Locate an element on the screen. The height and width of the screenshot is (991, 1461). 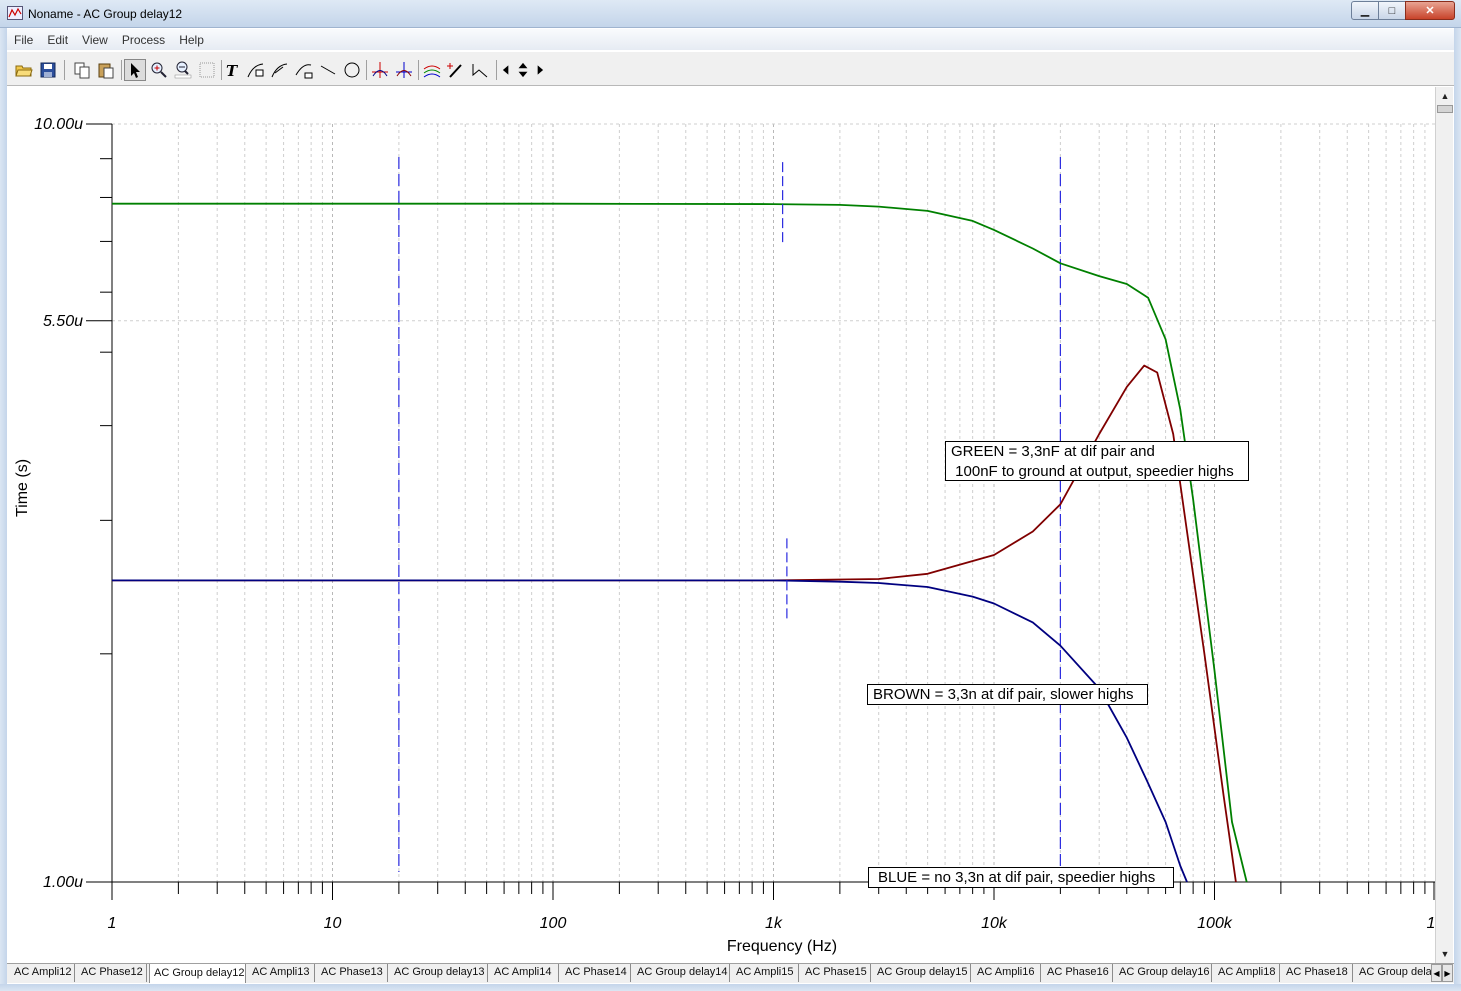
cursor-a-icon is located at coordinates (380, 70).